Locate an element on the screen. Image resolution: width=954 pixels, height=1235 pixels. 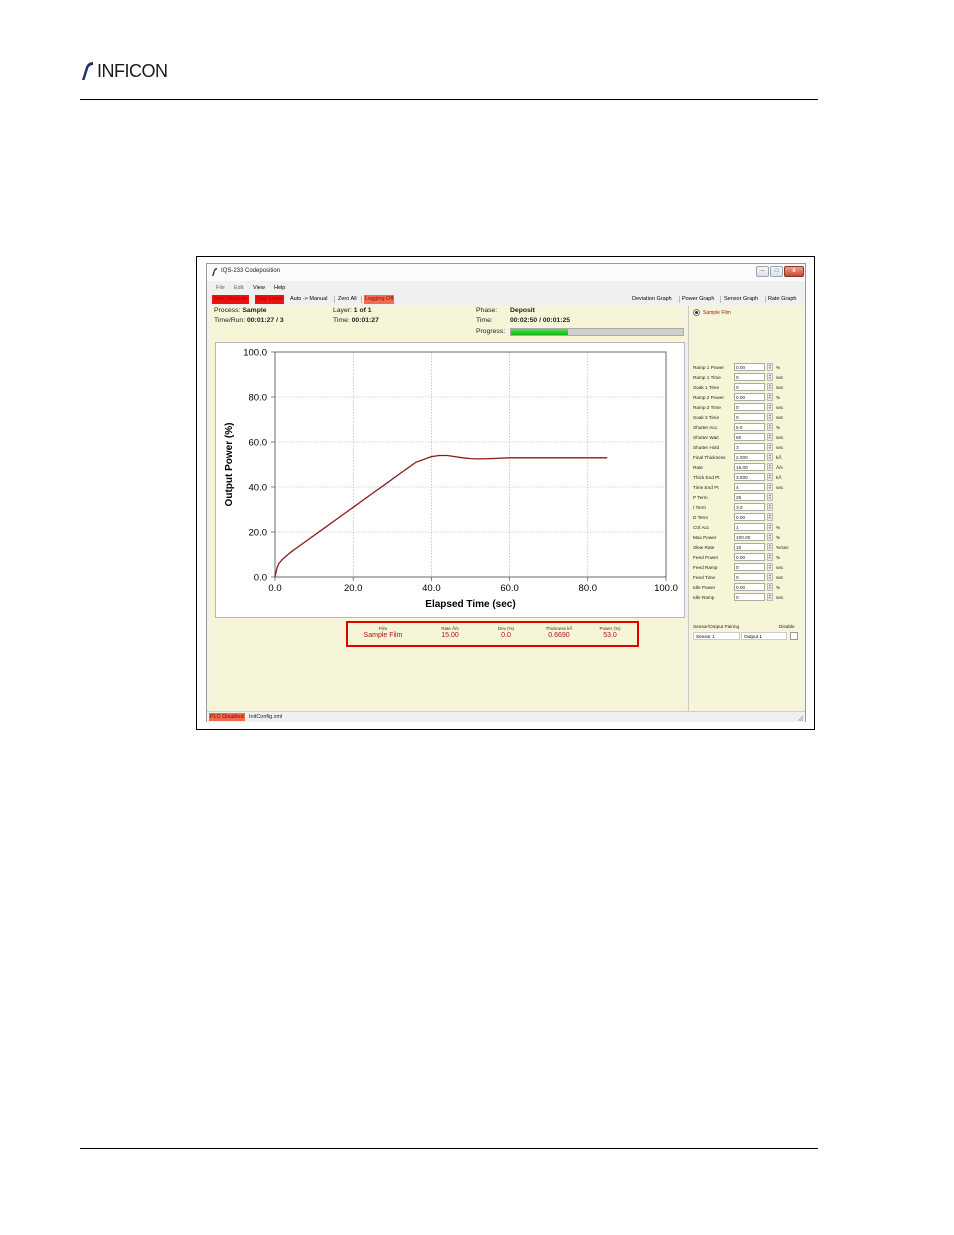
param-input: 4 is located at coordinates (749, 487).